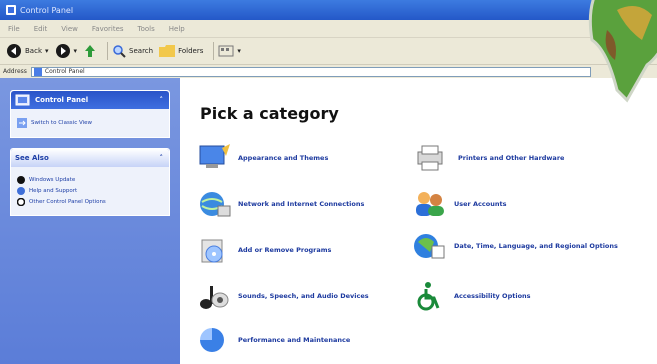  What do you see at coordinates (294, 340) in the screenshot?
I see `performance-maintenance-label: Performance and Maintenance` at bounding box center [294, 340].